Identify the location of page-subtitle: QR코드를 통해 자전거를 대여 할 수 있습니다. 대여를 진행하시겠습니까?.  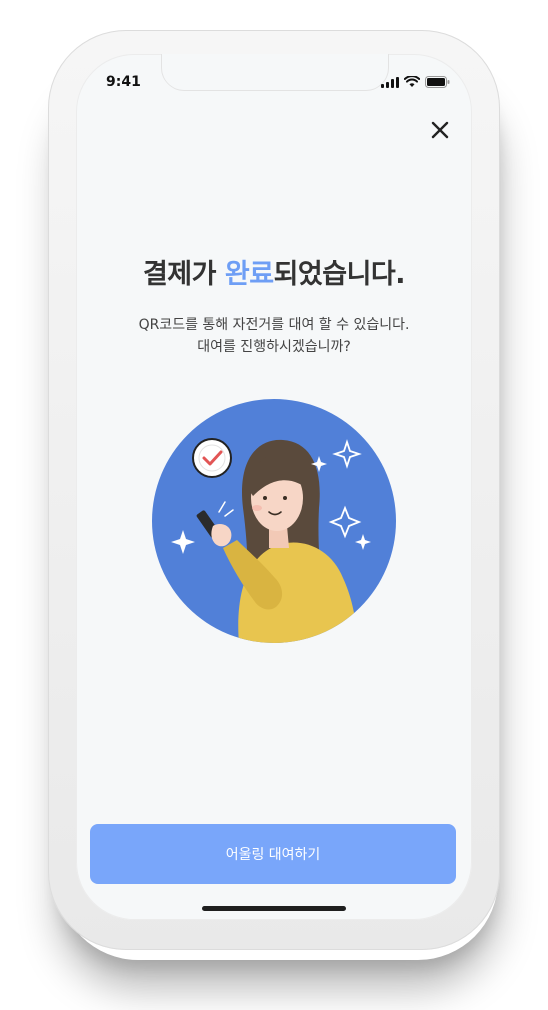
(274, 336).